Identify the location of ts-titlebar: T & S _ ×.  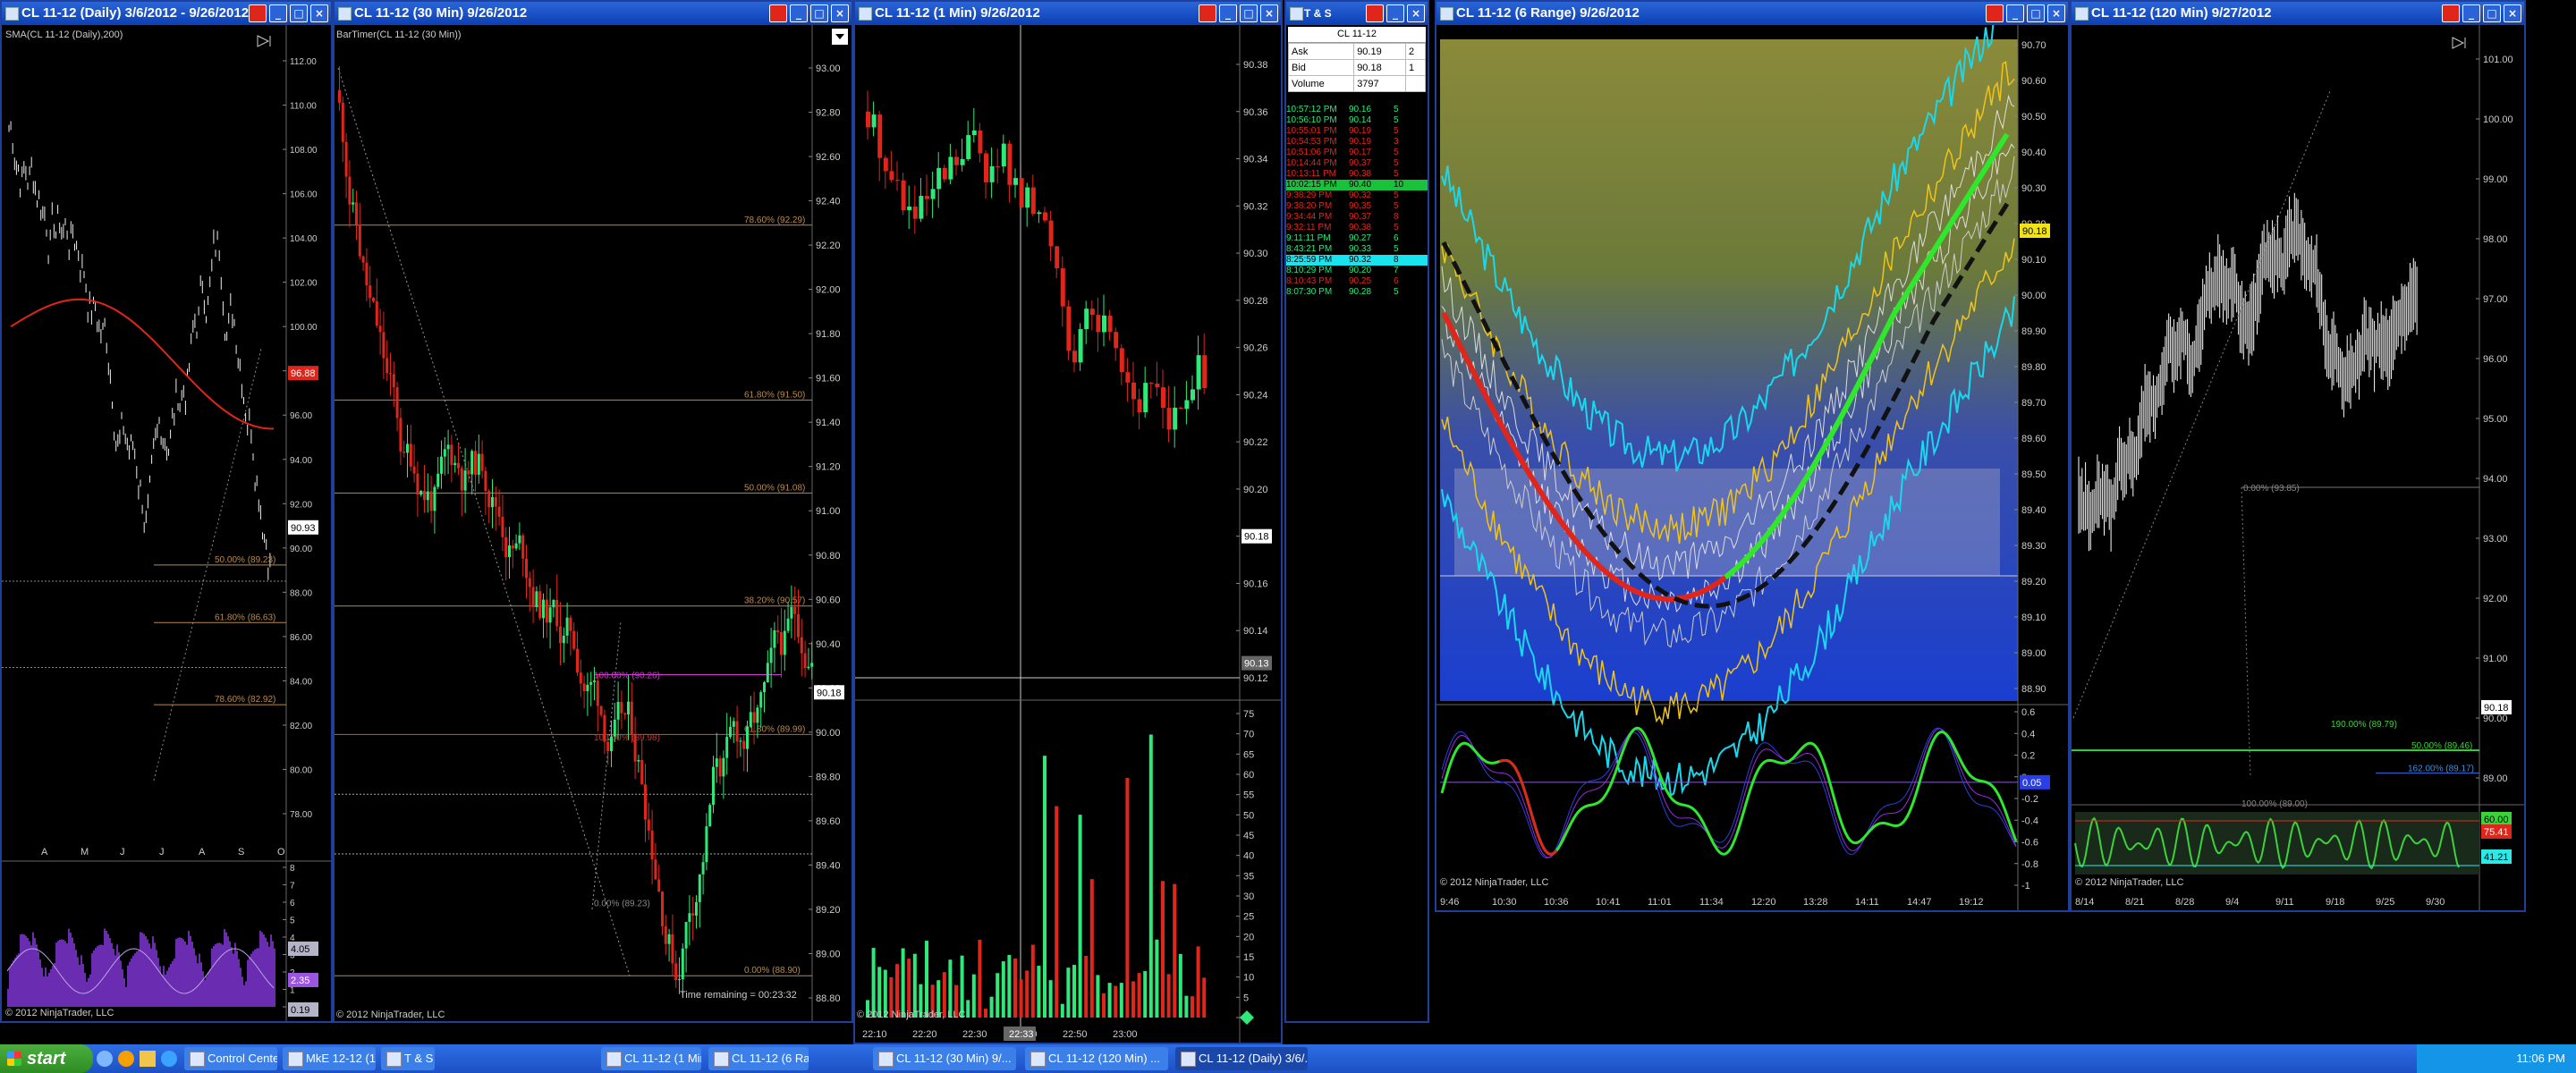
(1357, 13).